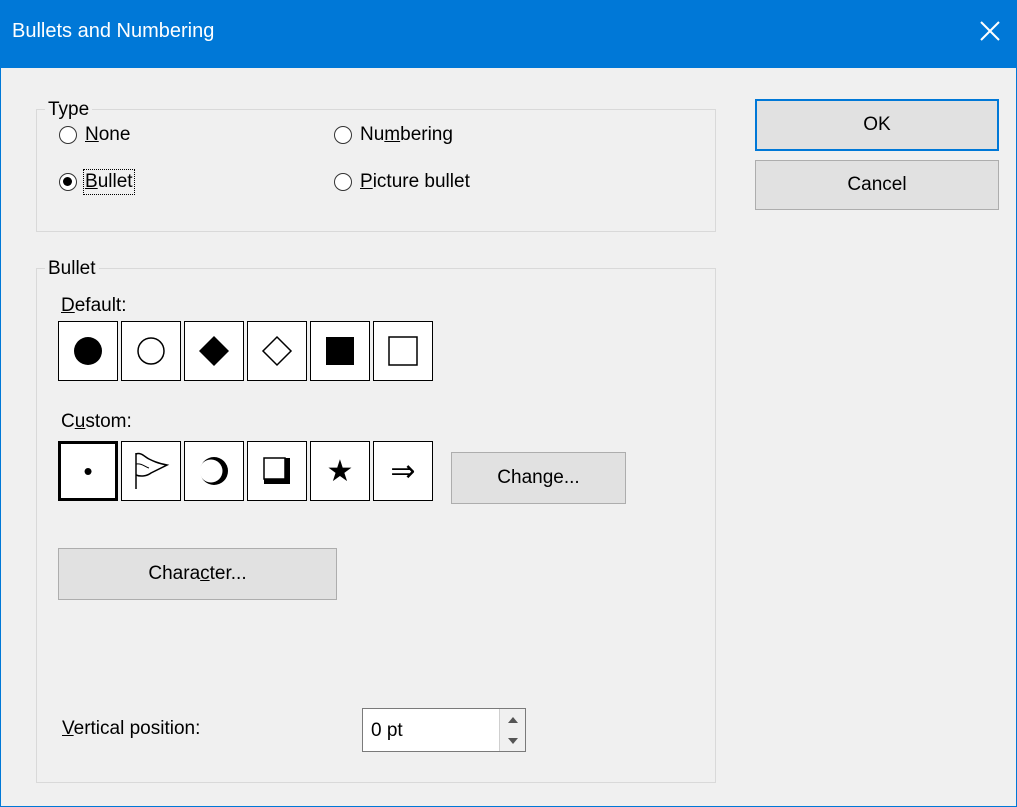 The image size is (1017, 807). I want to click on default-bullet-hollow-diamond, so click(277, 351).